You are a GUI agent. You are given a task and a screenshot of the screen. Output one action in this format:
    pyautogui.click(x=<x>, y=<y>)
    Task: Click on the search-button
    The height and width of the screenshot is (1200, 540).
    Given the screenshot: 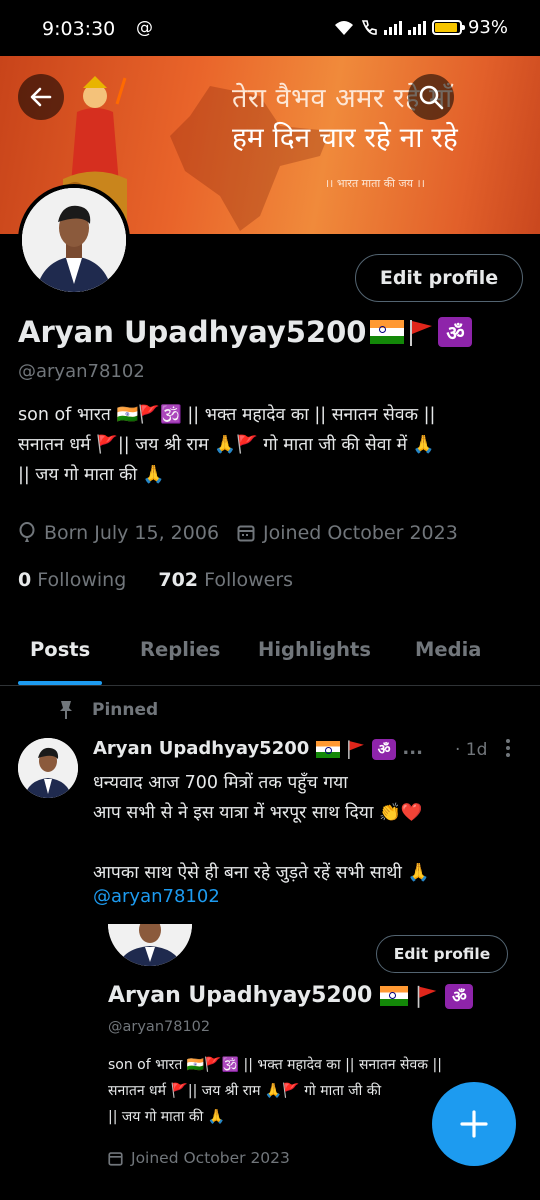 What is the action you would take?
    pyautogui.click(x=431, y=97)
    